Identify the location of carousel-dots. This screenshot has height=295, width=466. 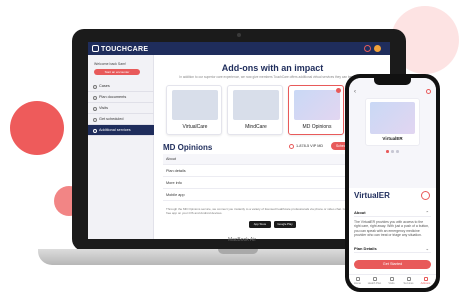
(393, 151).